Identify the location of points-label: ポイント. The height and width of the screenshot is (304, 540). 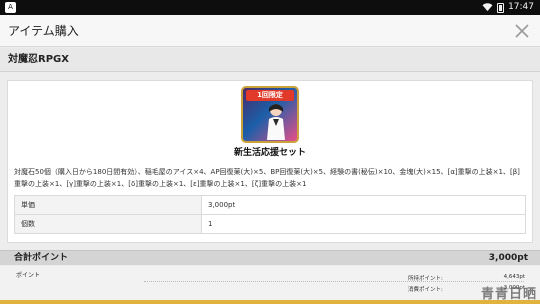
(28, 275).